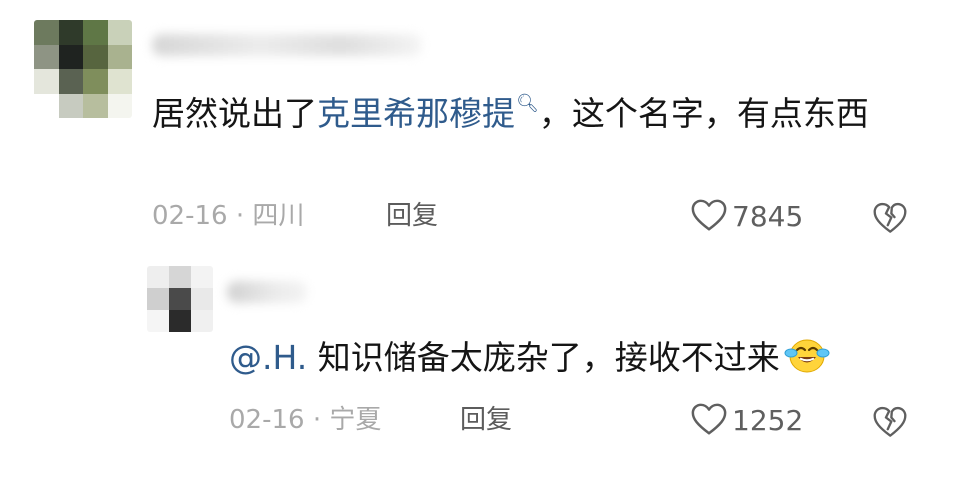 The height and width of the screenshot is (483, 960). Describe the element at coordinates (267, 420) in the screenshot. I see `reply-date: 02-16` at that location.